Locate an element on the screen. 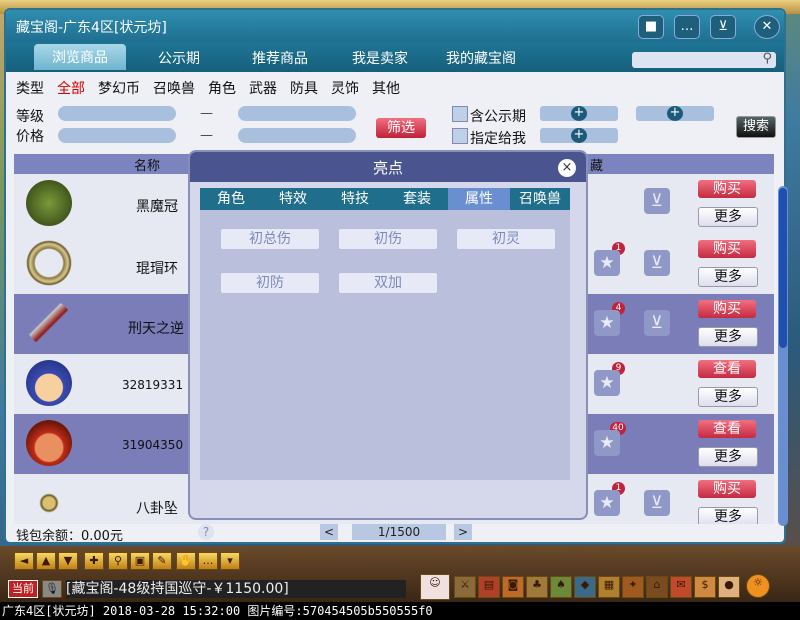  gift-icon: ◆ is located at coordinates (585, 587).